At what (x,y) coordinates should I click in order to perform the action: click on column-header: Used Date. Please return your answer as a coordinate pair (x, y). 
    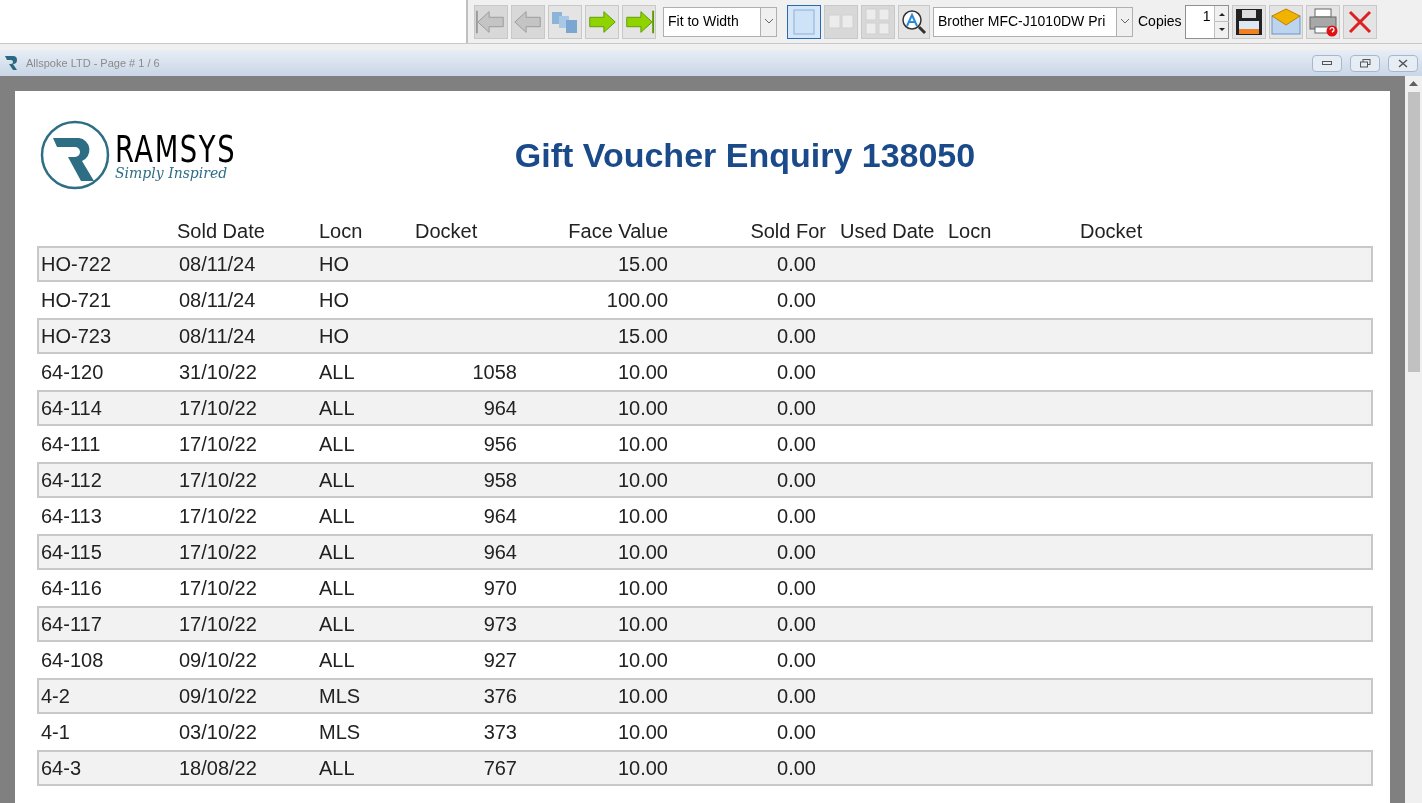
    Looking at the image, I should click on (887, 231).